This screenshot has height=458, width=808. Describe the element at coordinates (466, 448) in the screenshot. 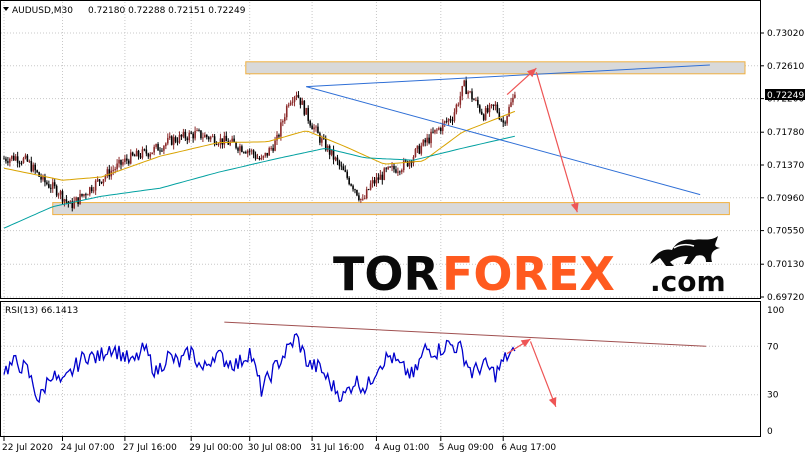

I see `time-tick-label: 5 Aug 09:00` at that location.